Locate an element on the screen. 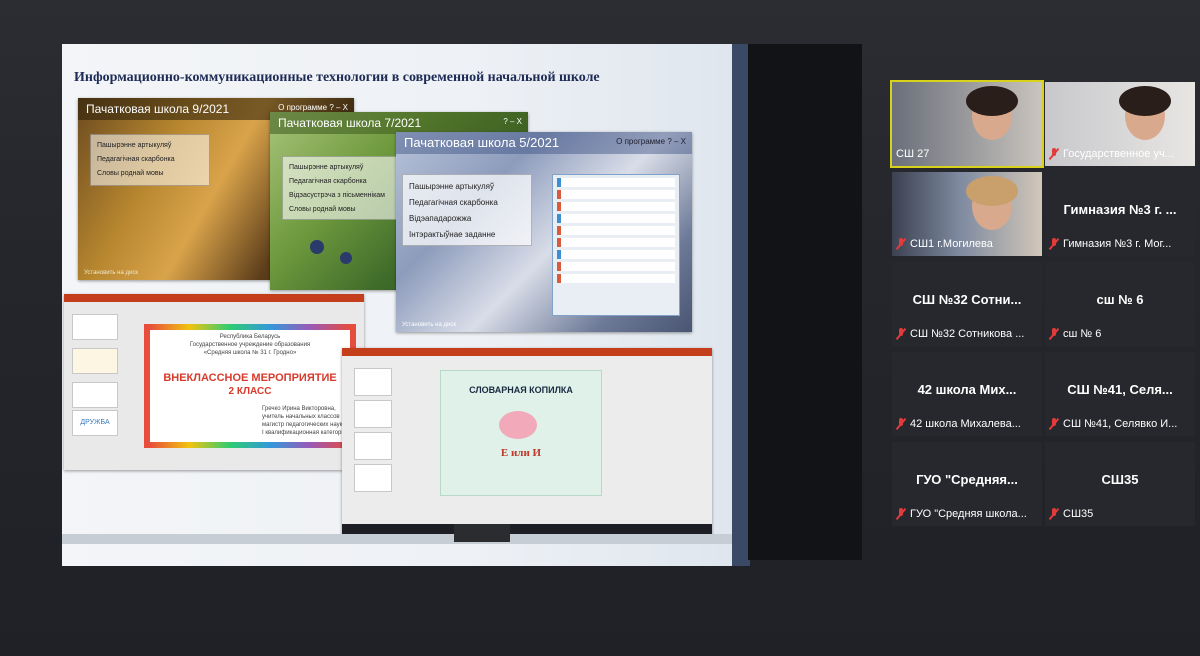  board-tray is located at coordinates (397, 539).